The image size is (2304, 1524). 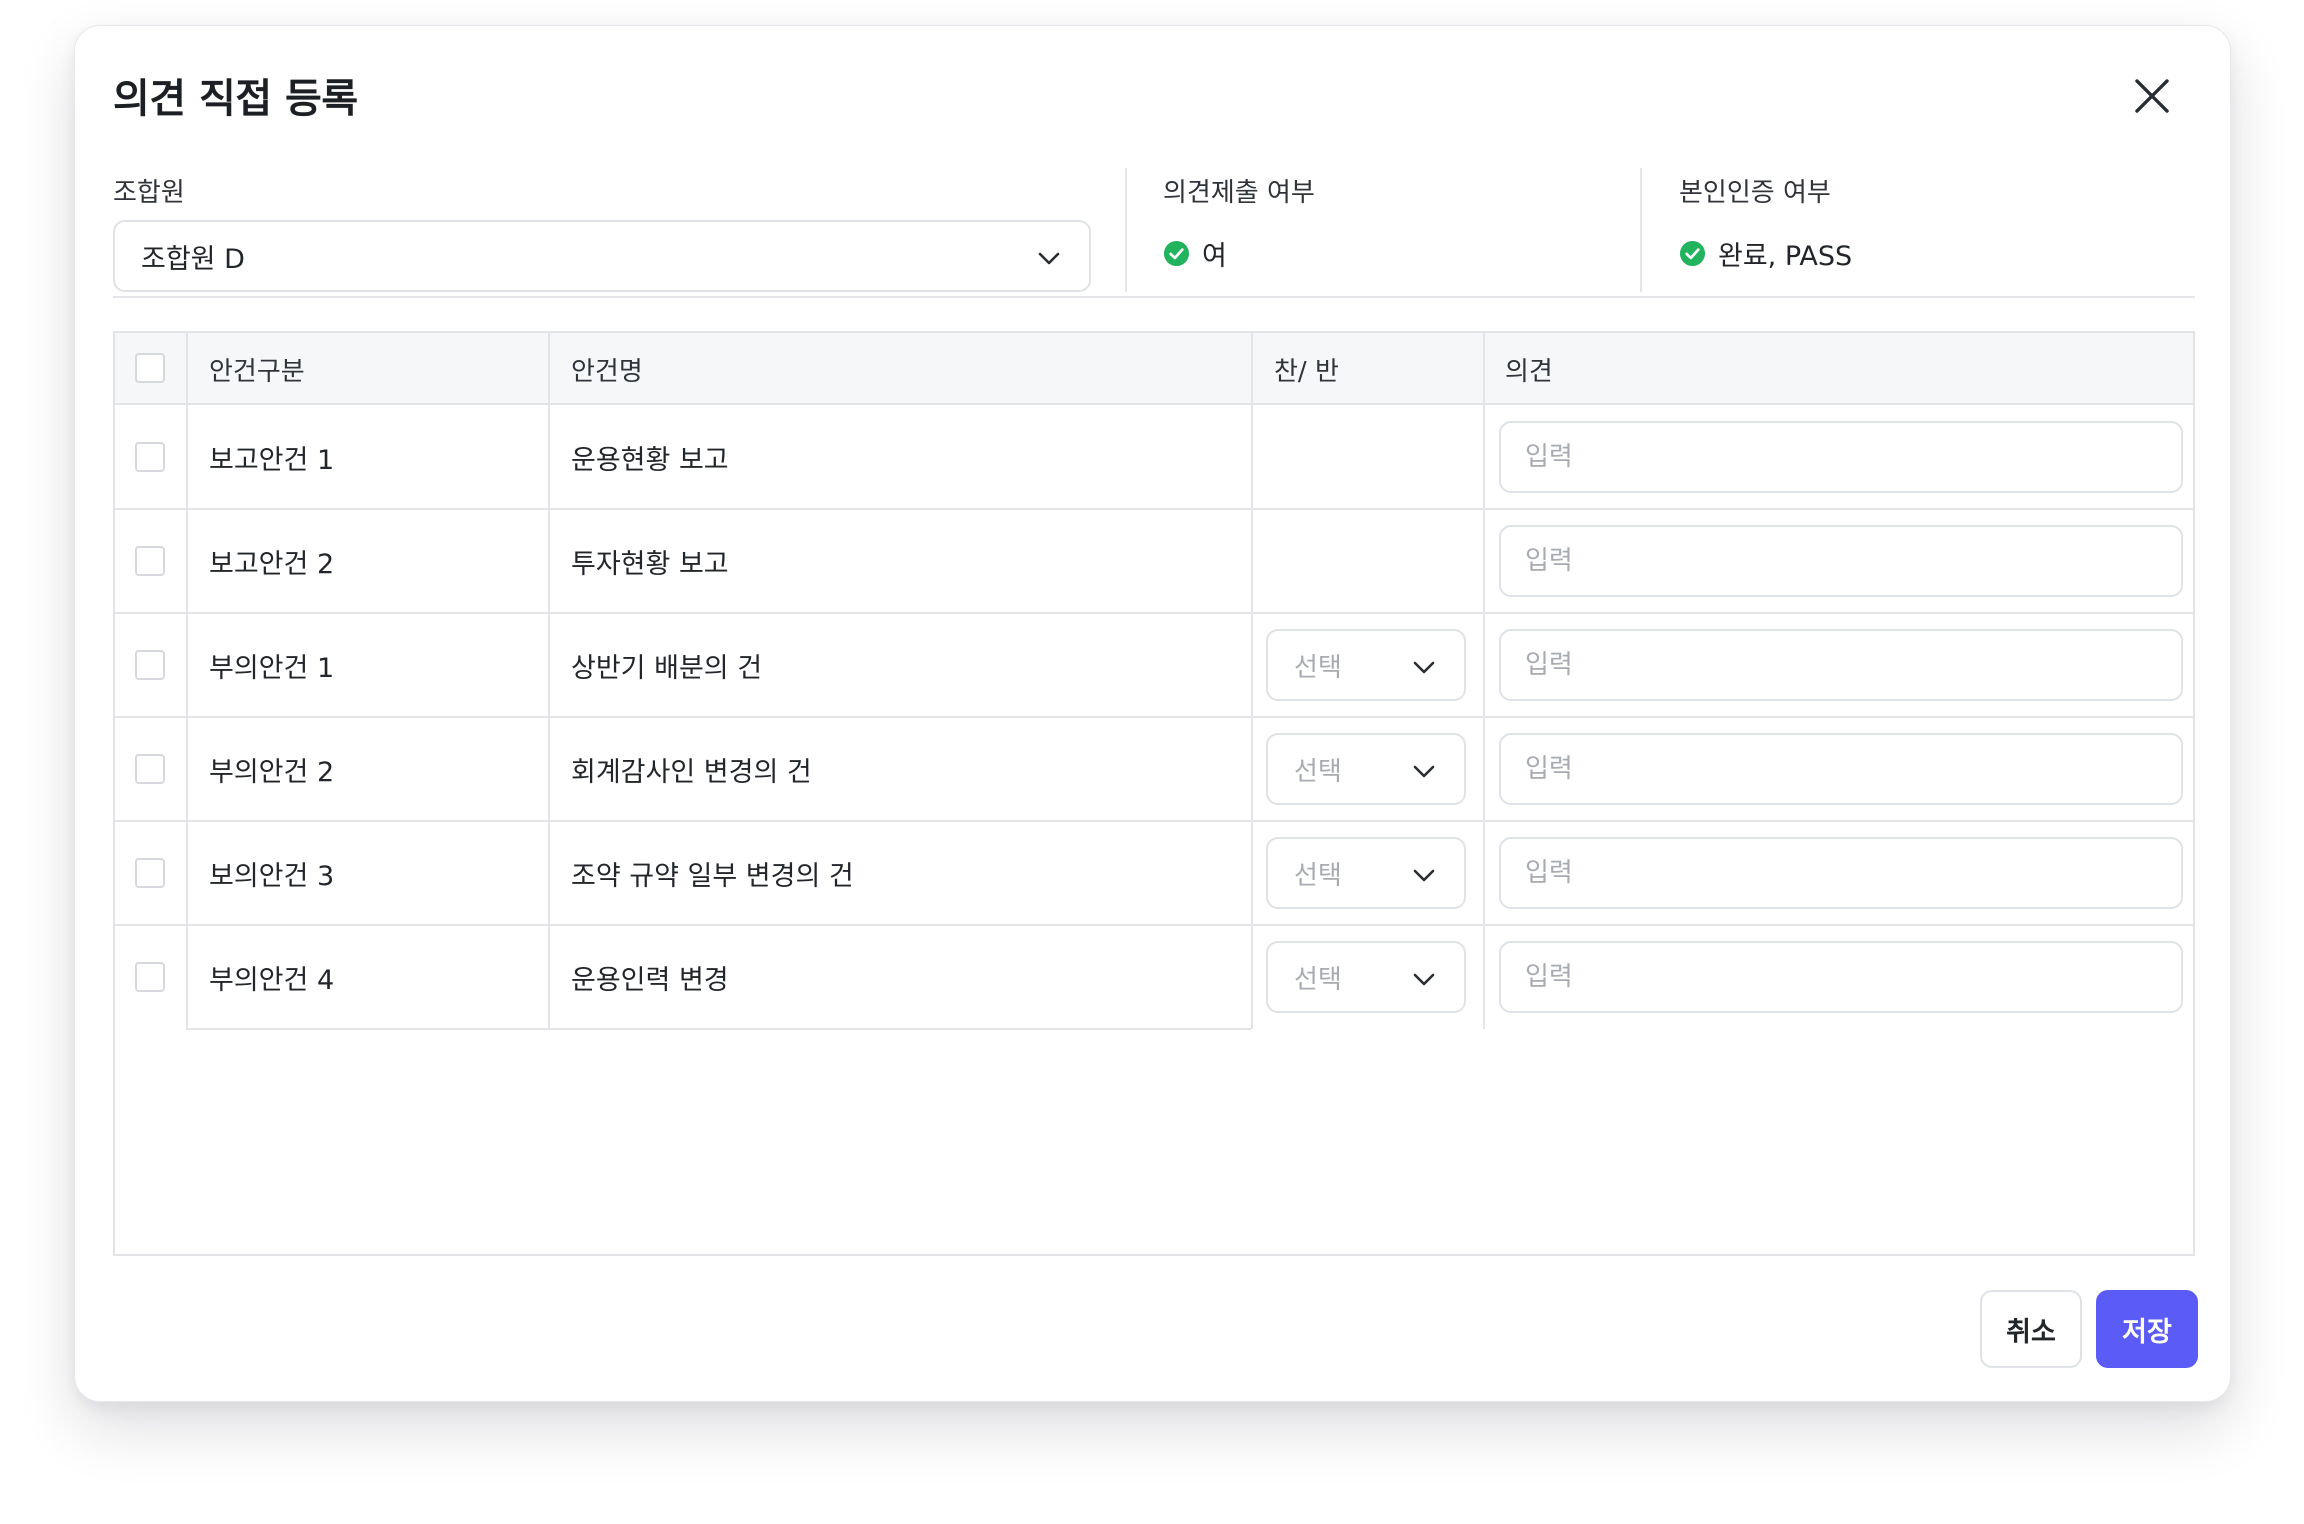 What do you see at coordinates (272, 876) in the screenshot?
I see `agenda-category: 보의안건 3` at bounding box center [272, 876].